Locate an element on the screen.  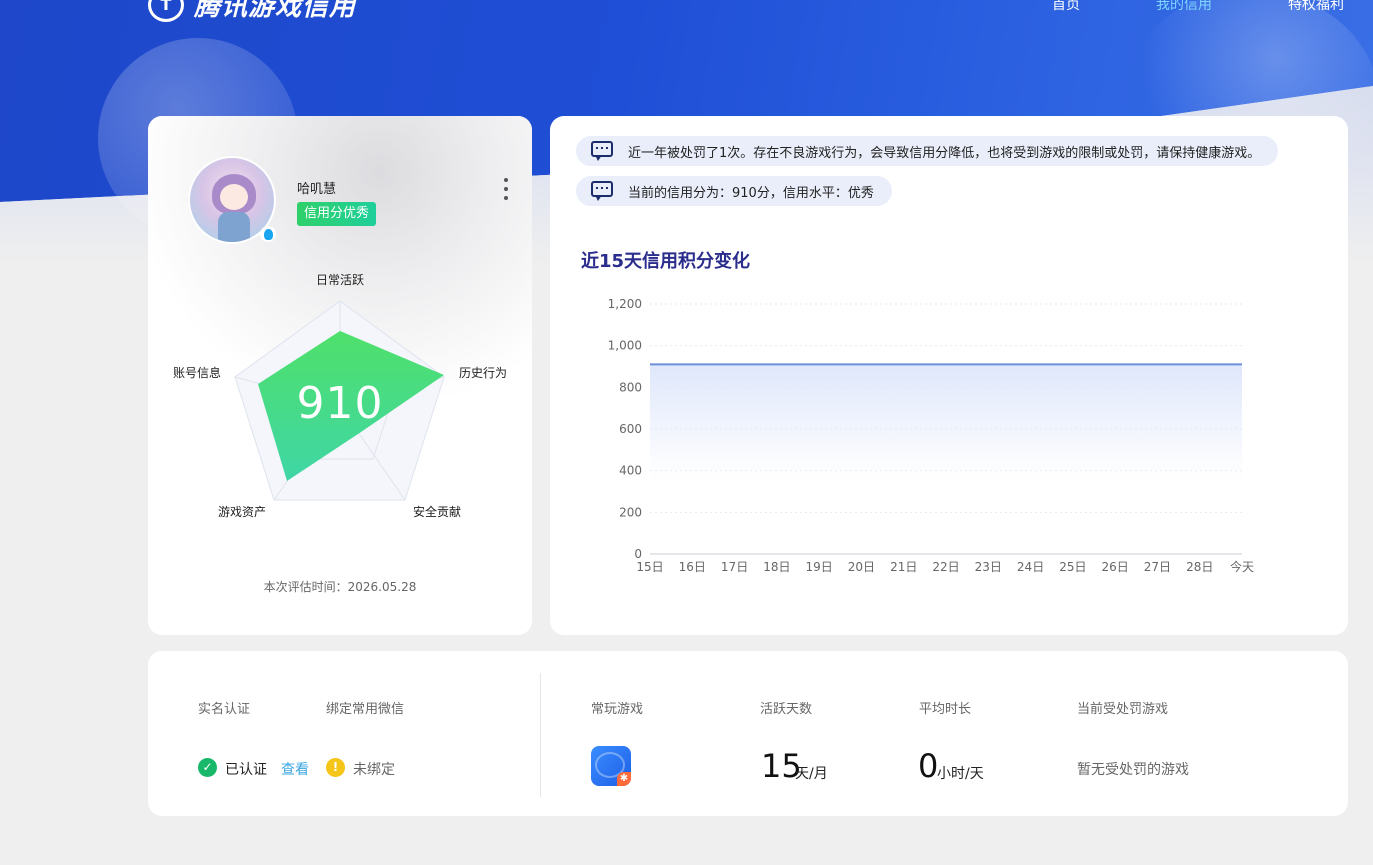
active-days-unit: 天/月 is located at coordinates (811, 774).